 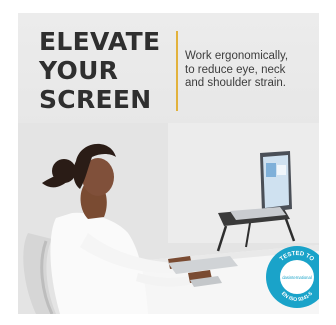 What do you see at coordinates (177, 71) in the screenshot?
I see `accent-divider` at bounding box center [177, 71].